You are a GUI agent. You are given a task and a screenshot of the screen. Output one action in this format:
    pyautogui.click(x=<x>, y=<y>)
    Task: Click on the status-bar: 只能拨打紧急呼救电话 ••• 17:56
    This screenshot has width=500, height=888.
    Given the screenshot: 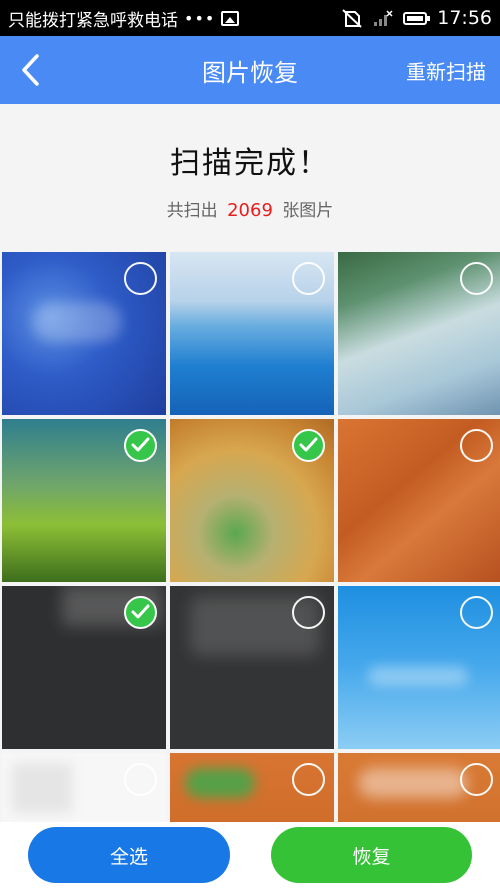 What is the action you would take?
    pyautogui.click(x=250, y=18)
    